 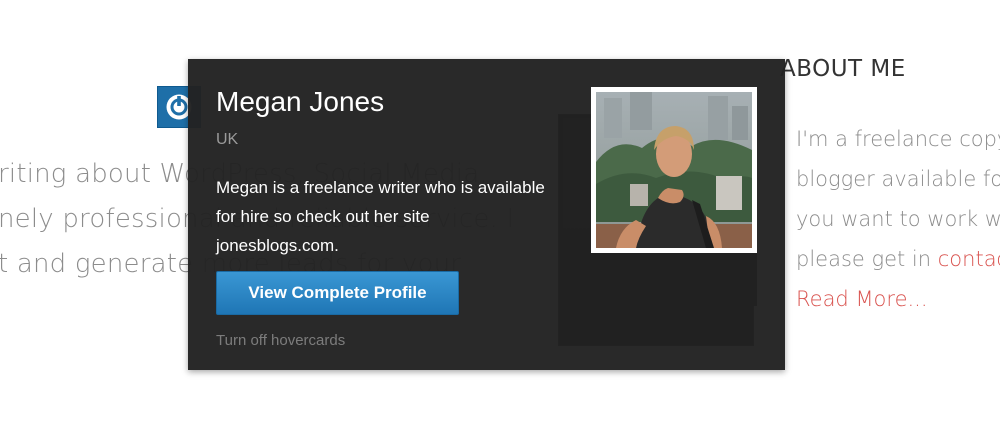 I want to click on avatar-photo, so click(x=674, y=170).